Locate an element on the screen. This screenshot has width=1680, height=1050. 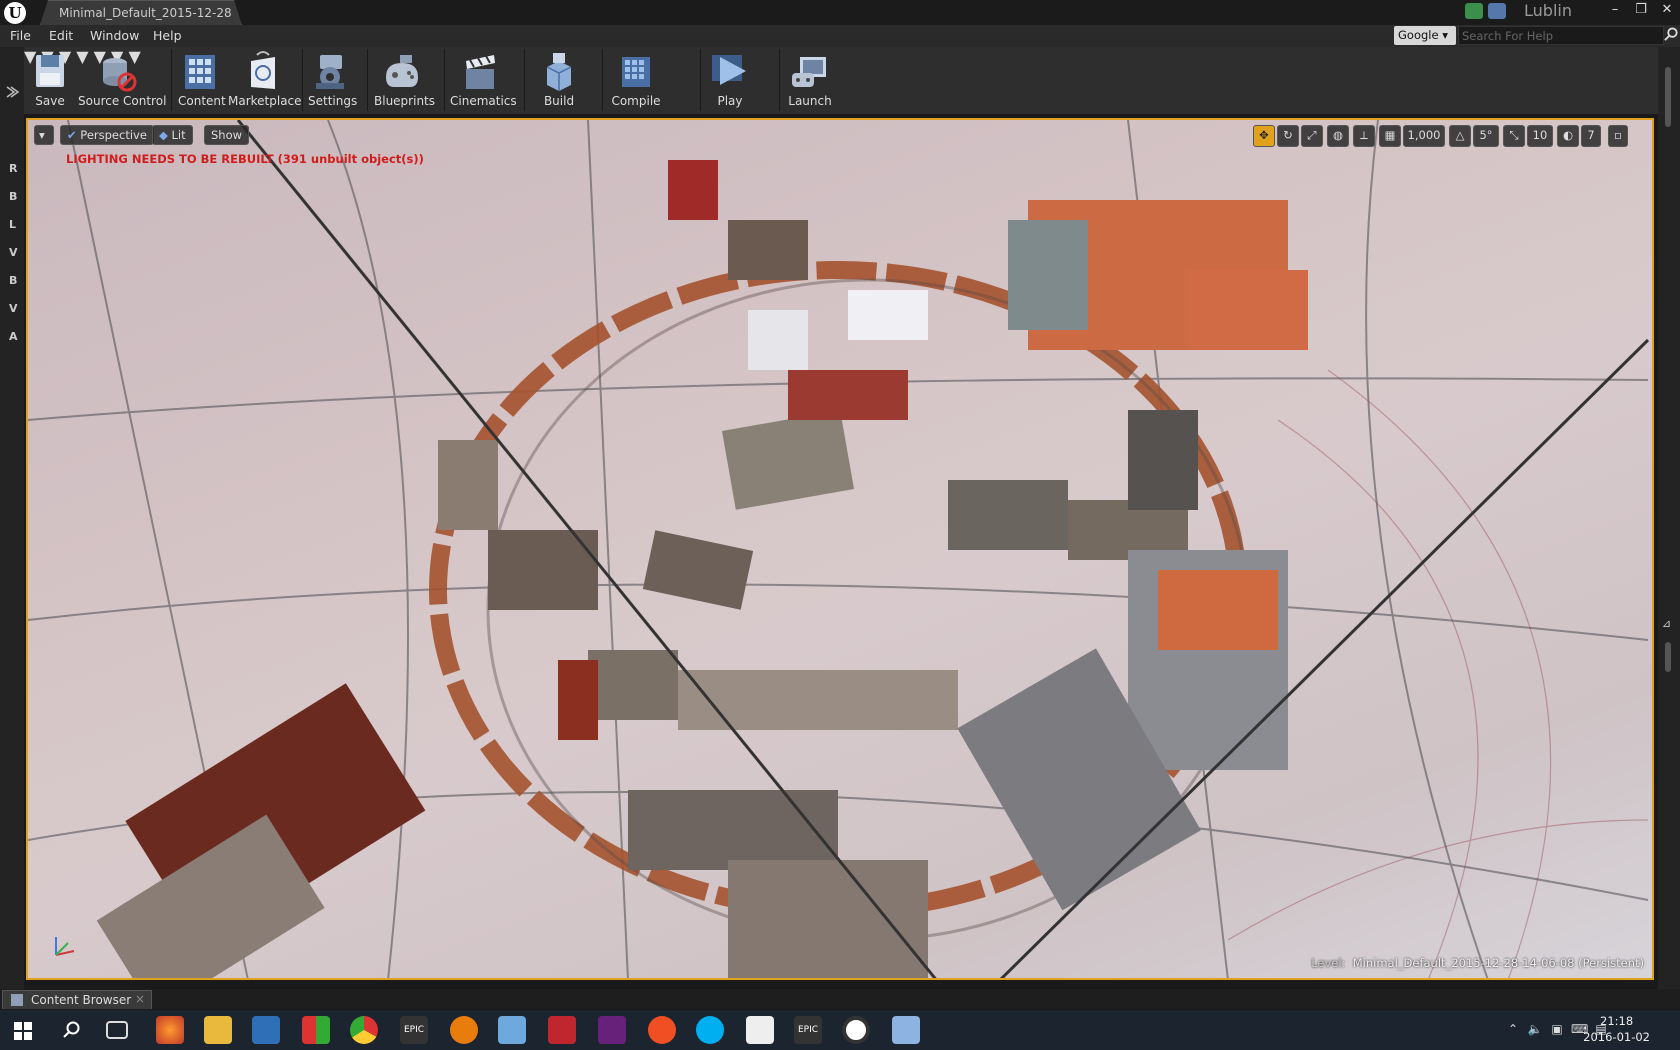
surface-snap-icon: ⟂ is located at coordinates (1364, 136).